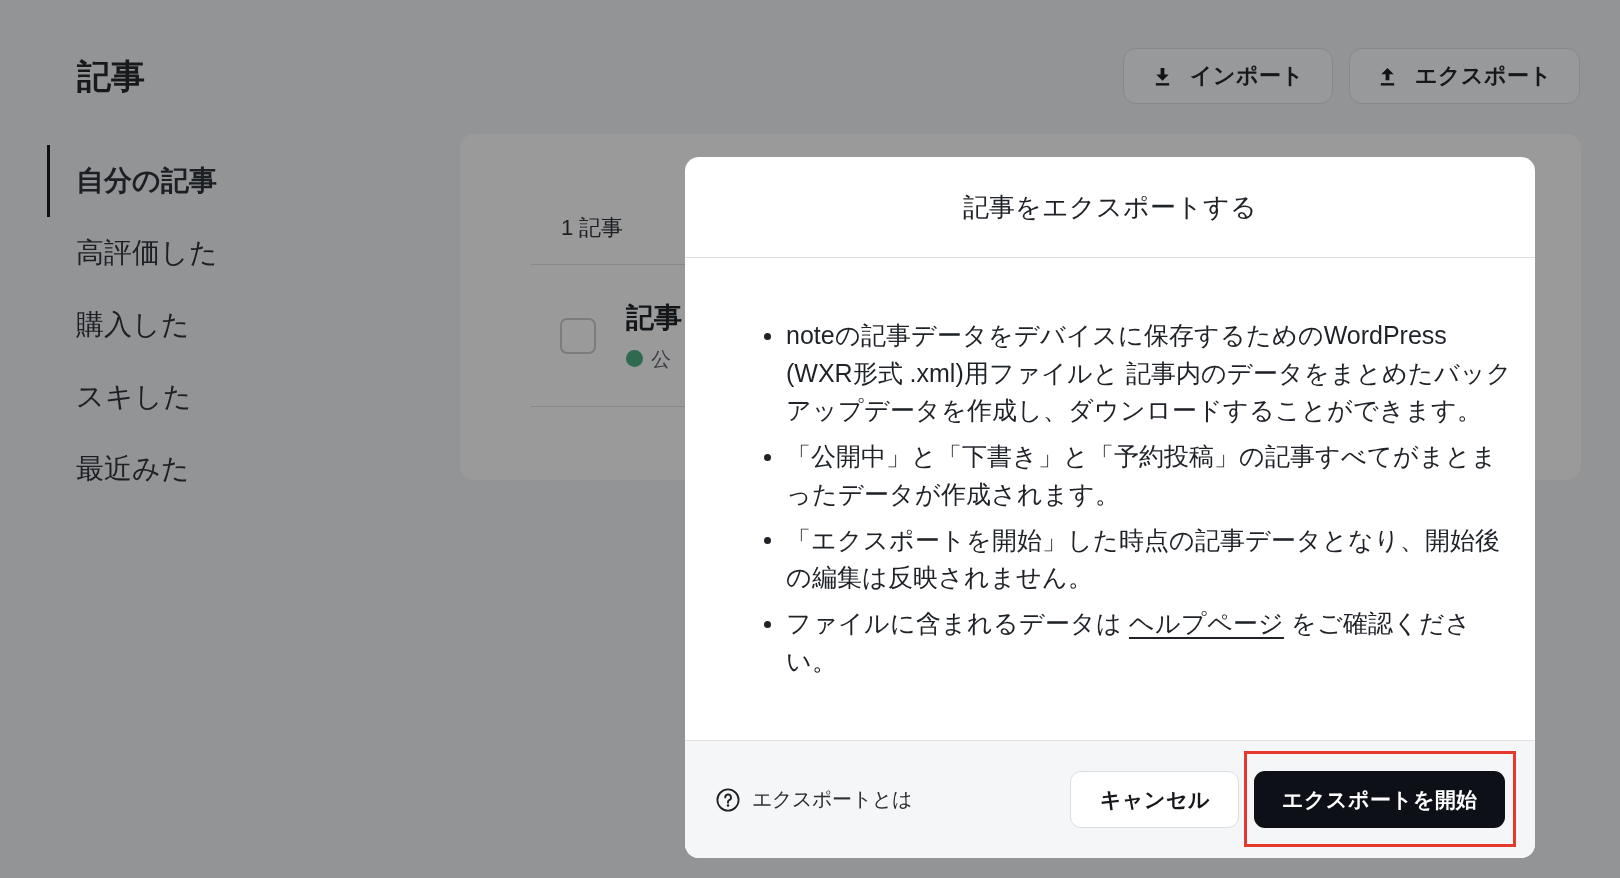 The image size is (1620, 878). I want to click on help-link: エクスポートとは, so click(814, 799).